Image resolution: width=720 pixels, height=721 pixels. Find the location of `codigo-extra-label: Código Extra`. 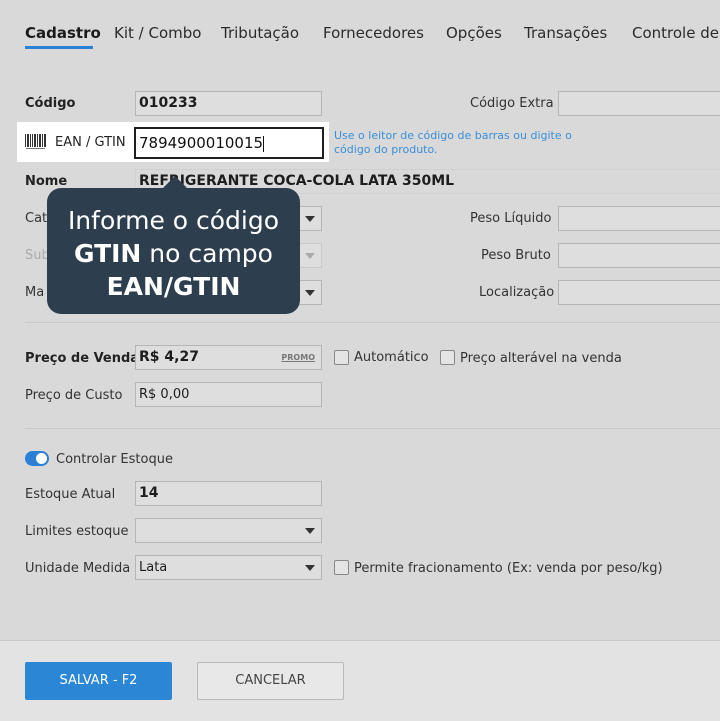

codigo-extra-label: Código Extra is located at coordinates (512, 103).